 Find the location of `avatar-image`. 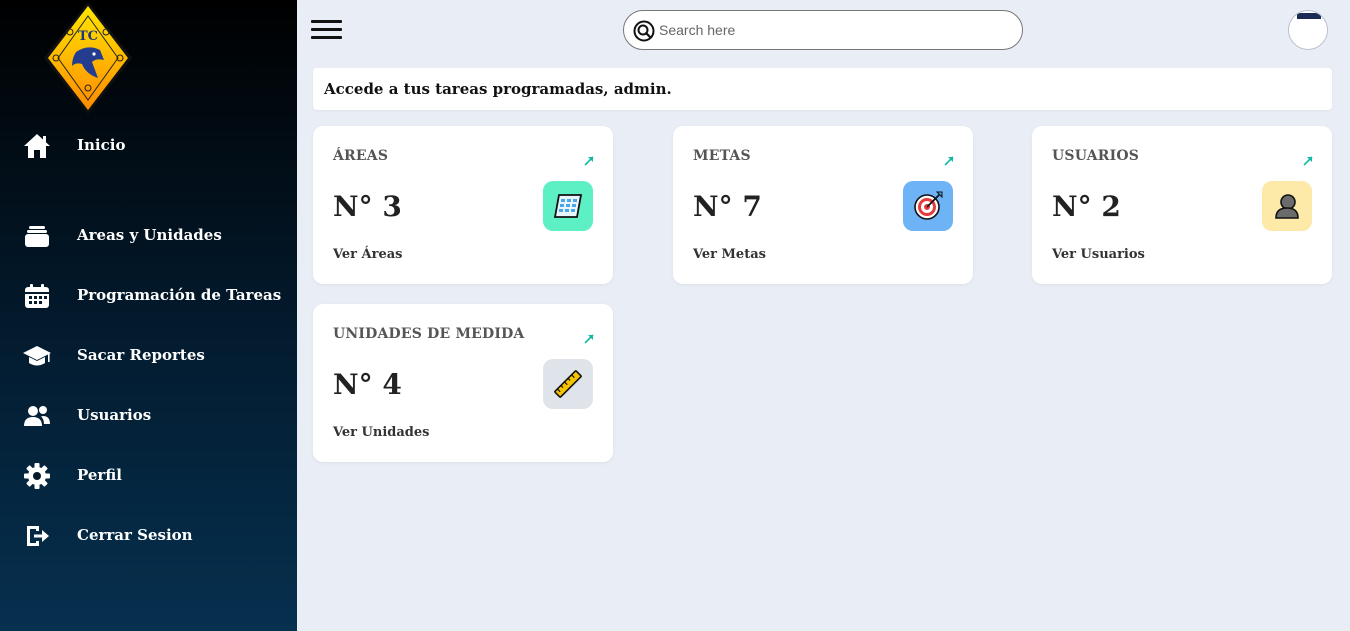

avatar-image is located at coordinates (1309, 16).